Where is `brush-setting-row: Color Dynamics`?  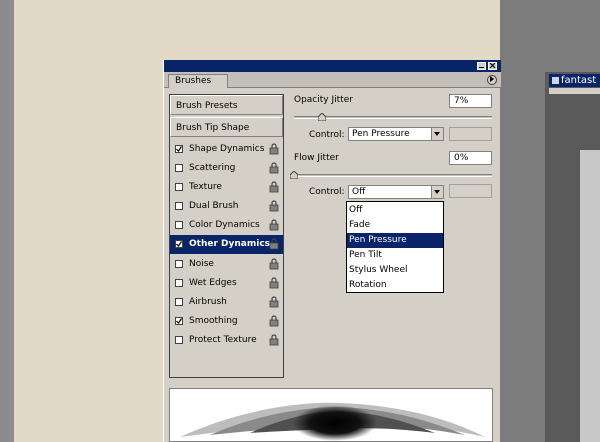
brush-setting-row: Color Dynamics is located at coordinates (226, 225).